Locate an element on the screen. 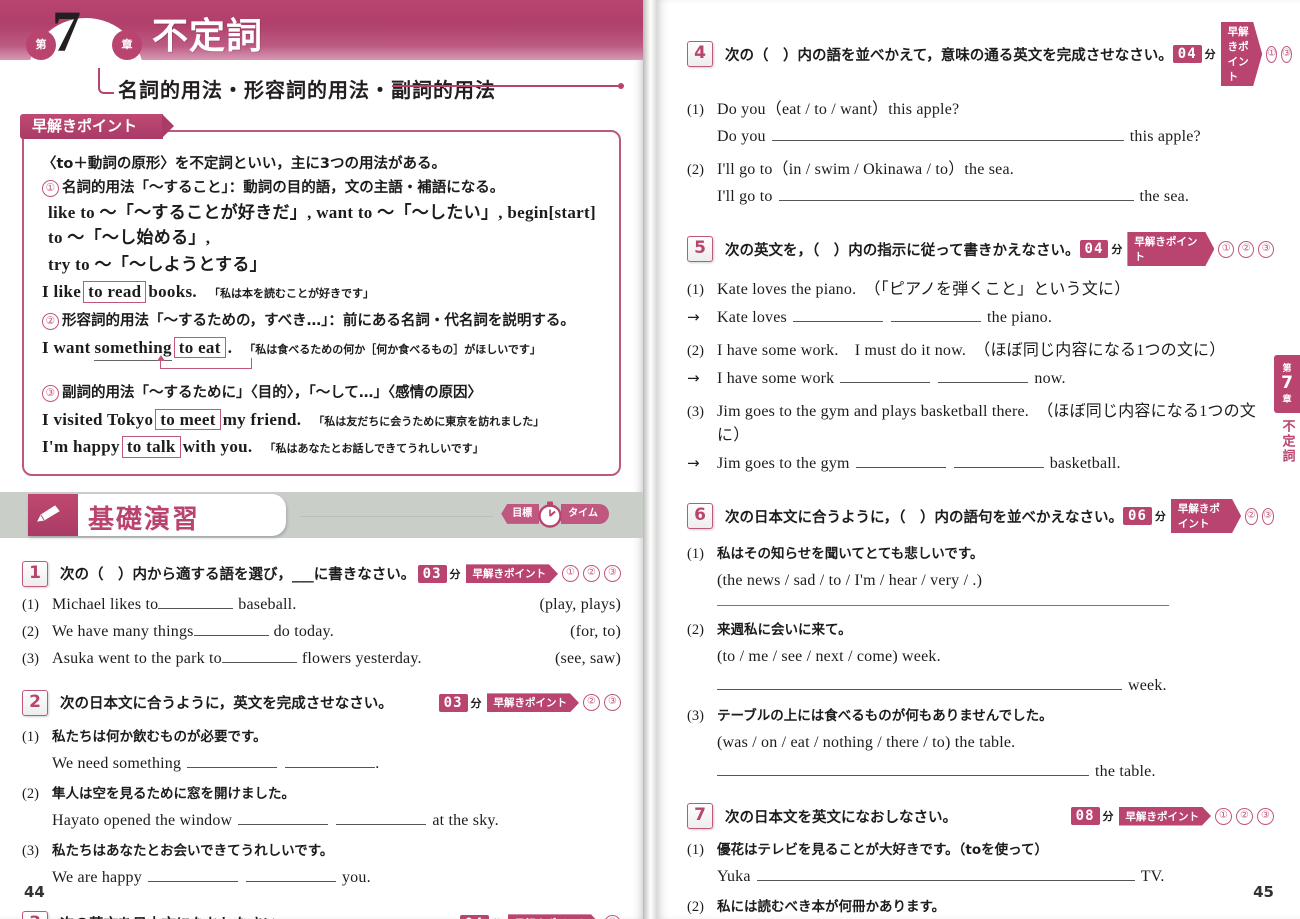  exercise-5-number: 5 is located at coordinates (700, 249).